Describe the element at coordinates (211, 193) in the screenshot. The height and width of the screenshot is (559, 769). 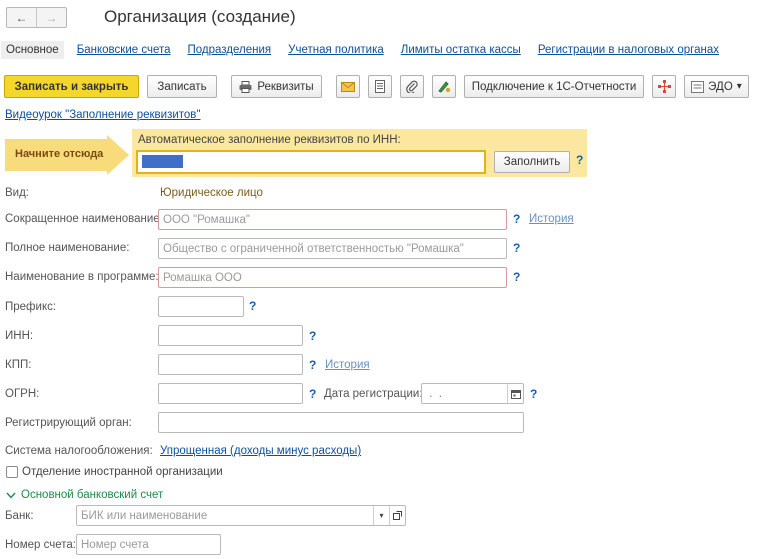
I see `kind-value: Юридическое лицо` at that location.